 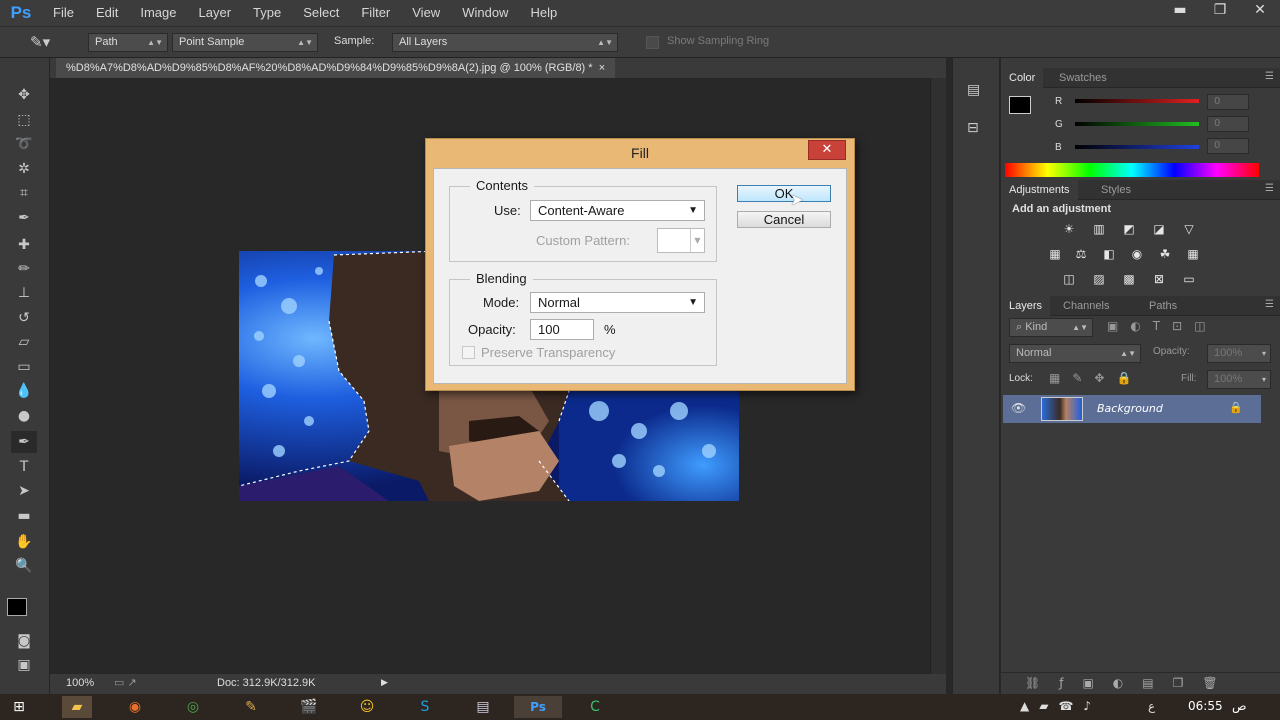 I want to click on screen-mode-icon: ▣, so click(x=24, y=665).